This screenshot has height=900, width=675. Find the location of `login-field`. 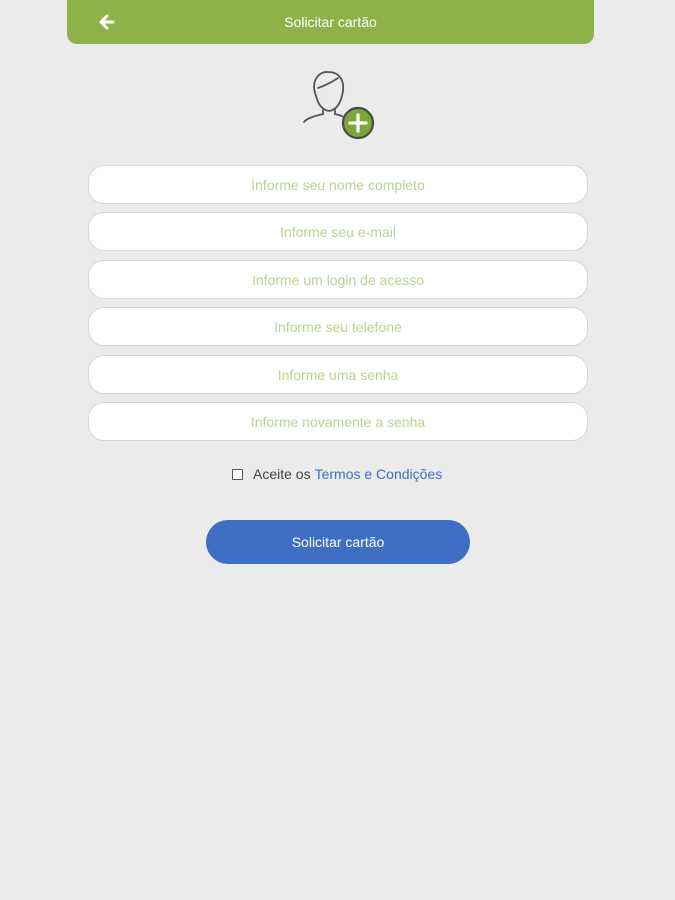

login-field is located at coordinates (338, 279).